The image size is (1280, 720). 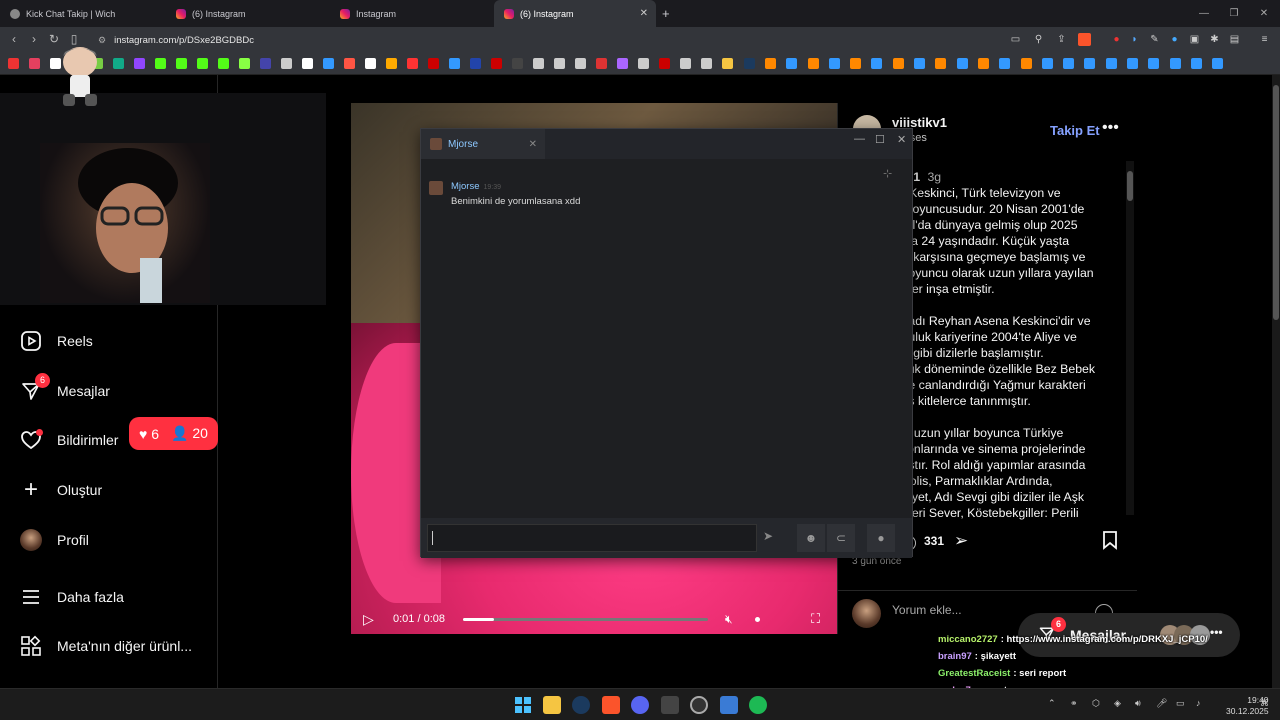 What do you see at coordinates (757, 619) in the screenshot?
I see `volume-knob` at bounding box center [757, 619].